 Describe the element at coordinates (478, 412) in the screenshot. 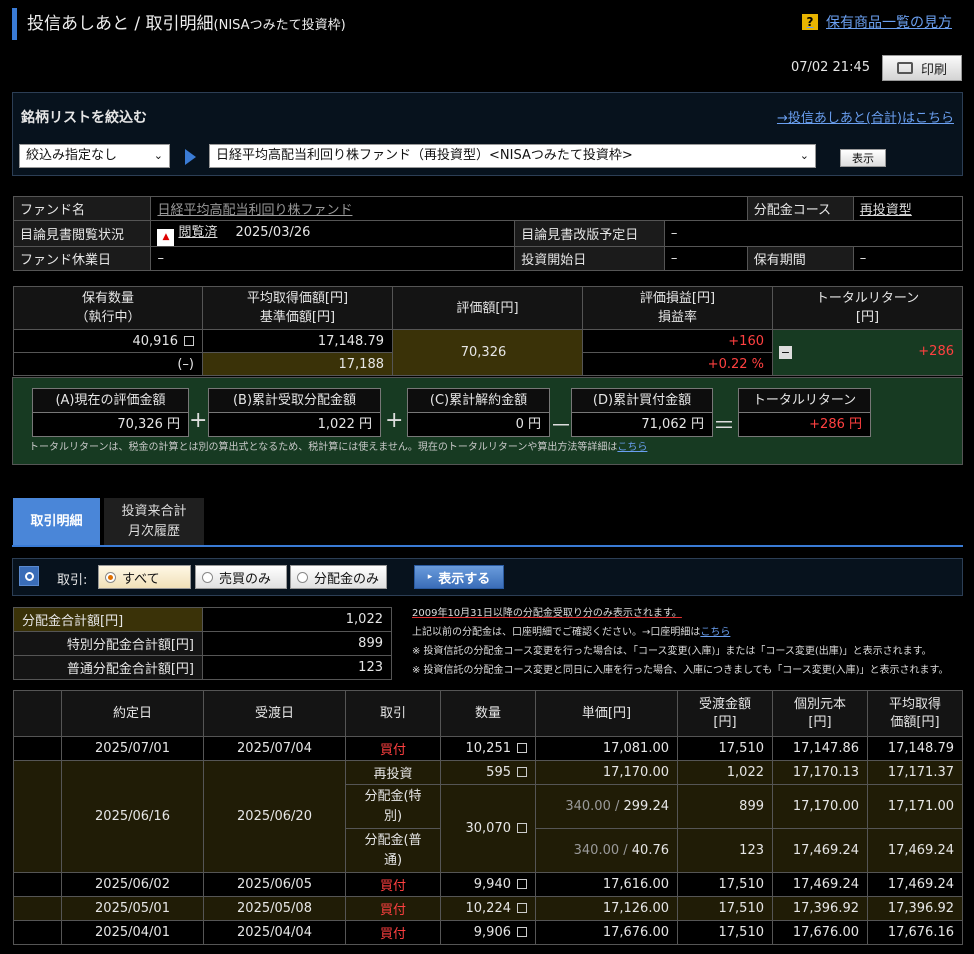

I see `redeem-total-box: (C)累計解約金額 0 円` at that location.